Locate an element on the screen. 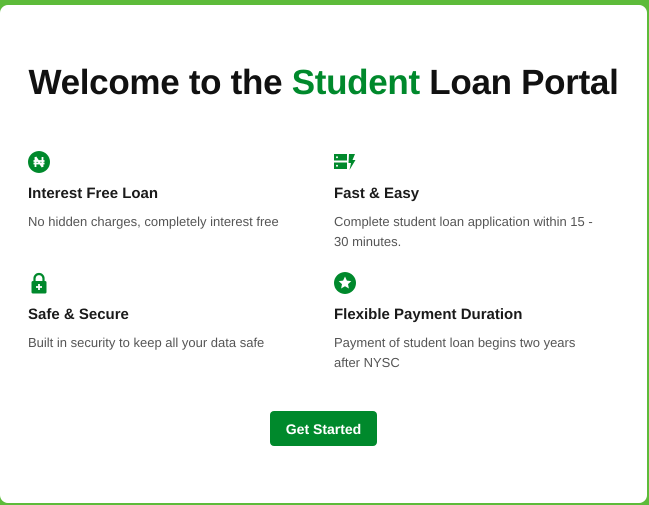 This screenshot has height=505, width=649. naira-icon is located at coordinates (39, 162).